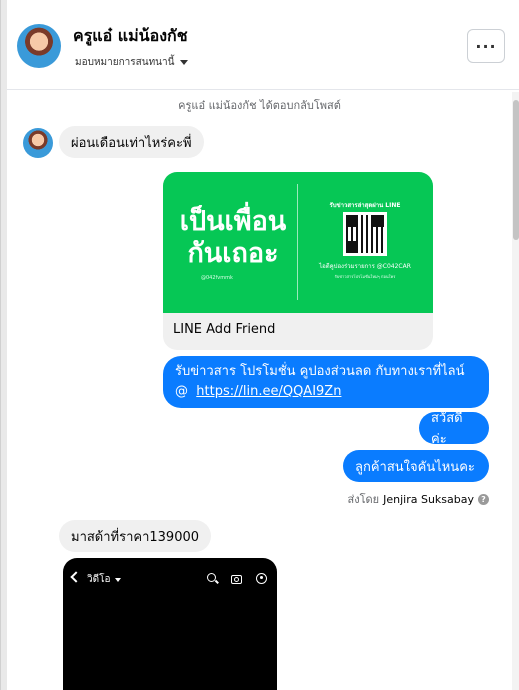 This screenshot has height=690, width=519. What do you see at coordinates (486, 46) in the screenshot?
I see `more-options-button: ···` at bounding box center [486, 46].